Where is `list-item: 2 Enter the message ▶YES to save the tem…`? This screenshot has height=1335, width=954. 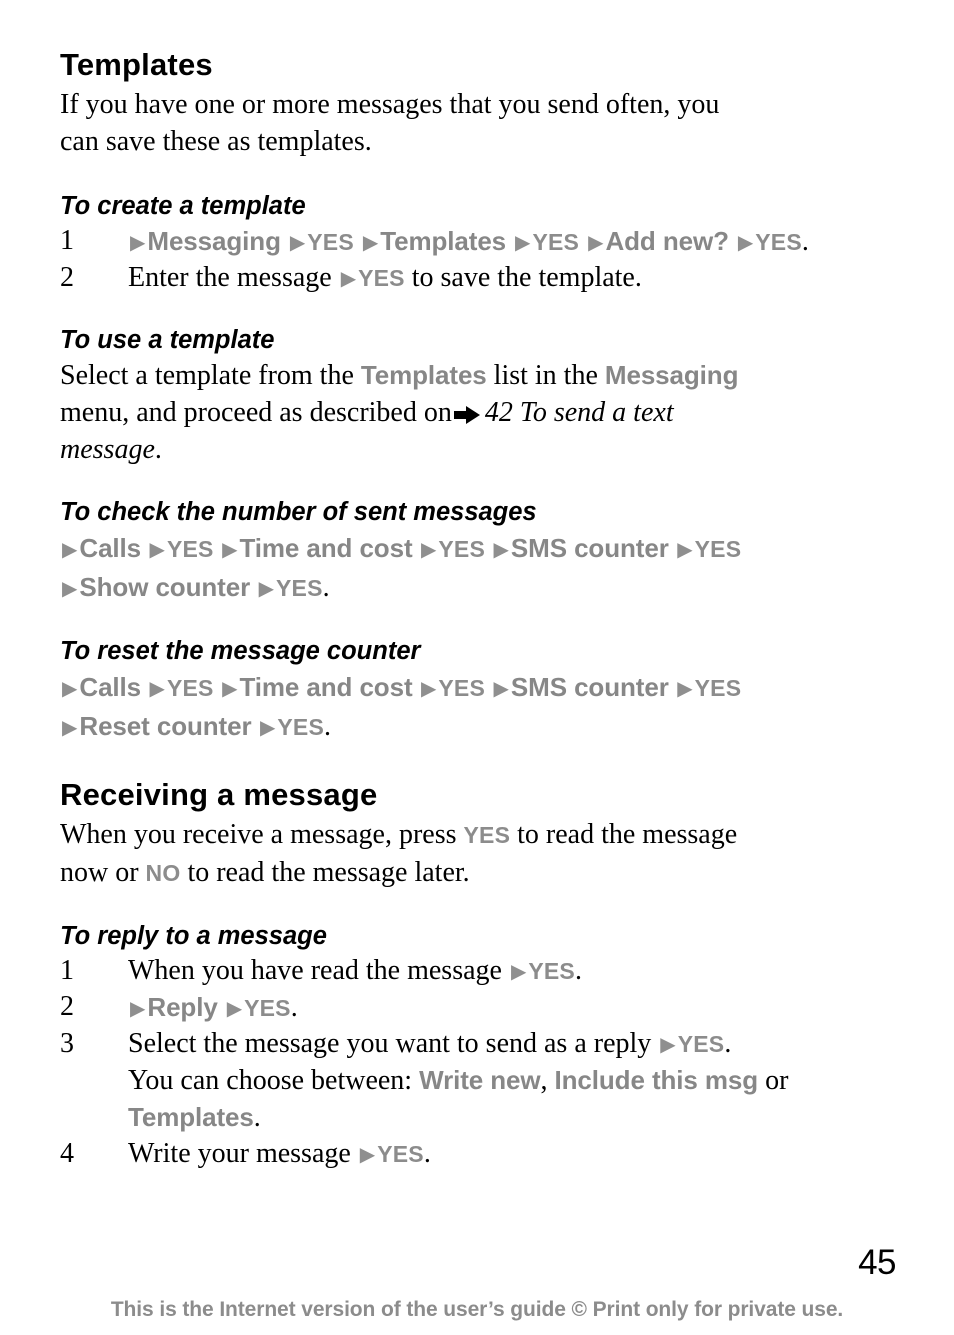
list-item: 2 Enter the message ▶YES to save the tem… is located at coordinates (475, 278).